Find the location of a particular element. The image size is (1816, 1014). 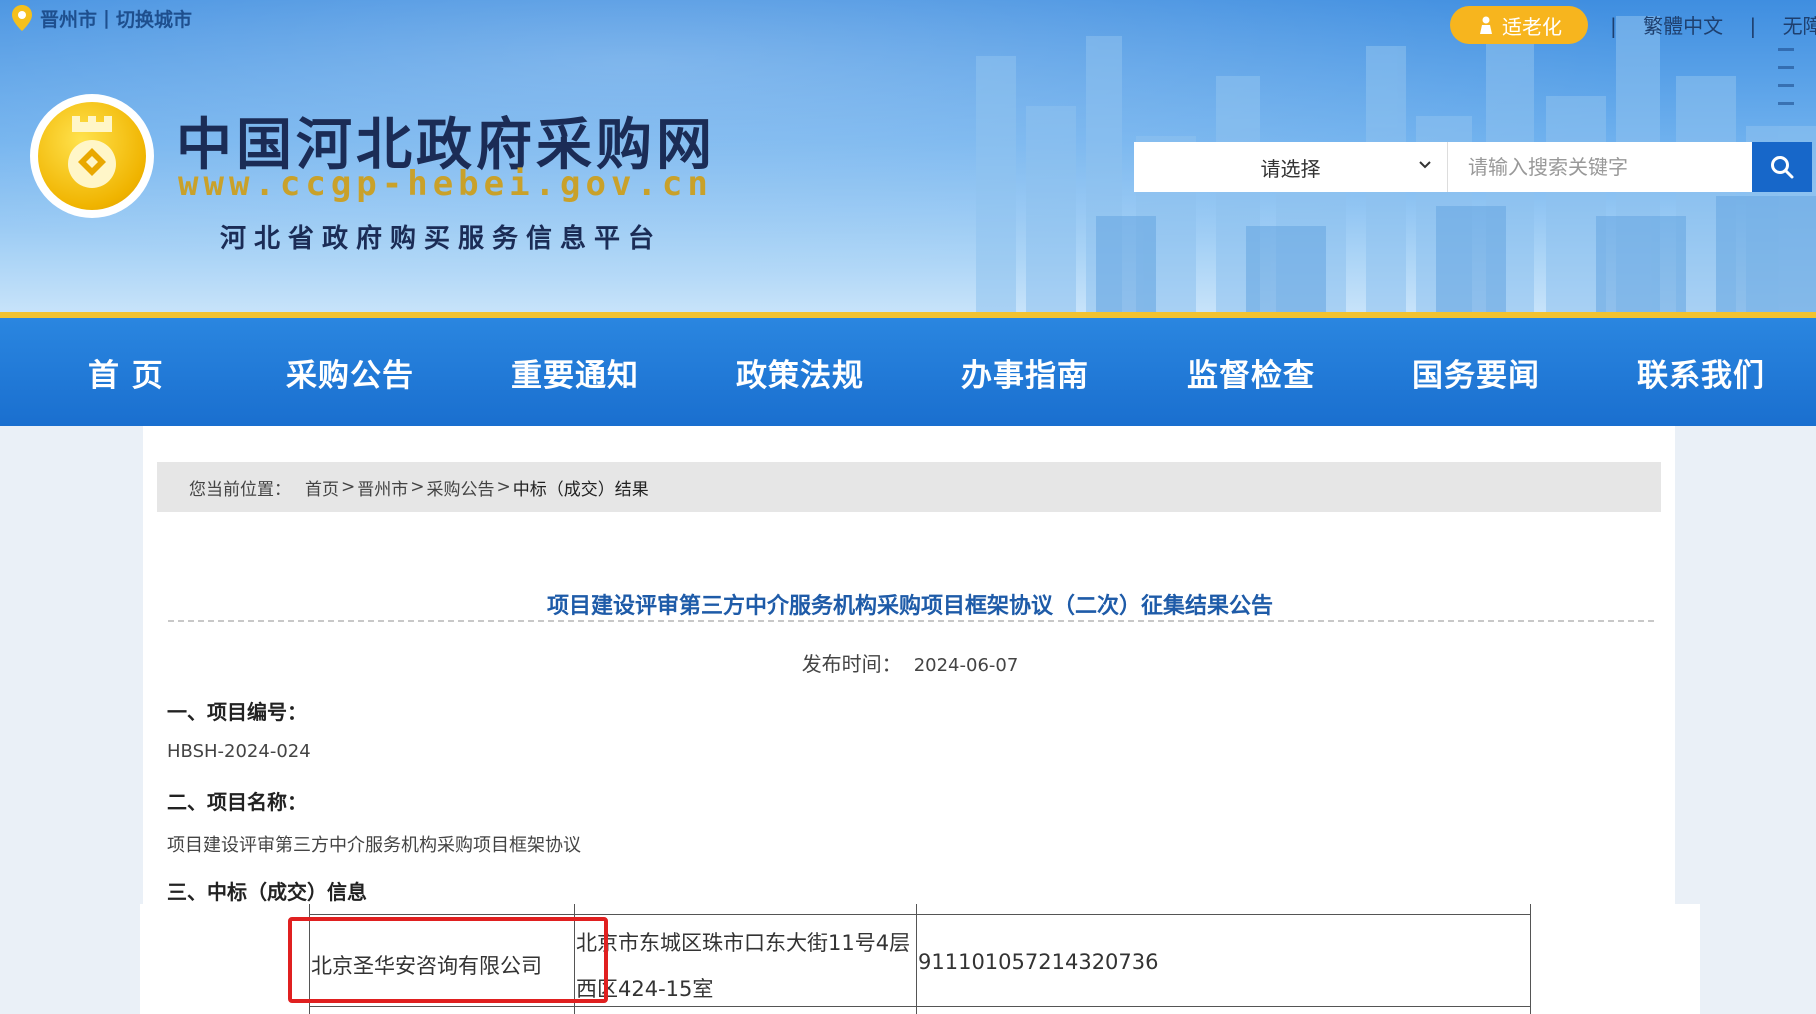

search-category-select: 请选择 is located at coordinates (1291, 167).